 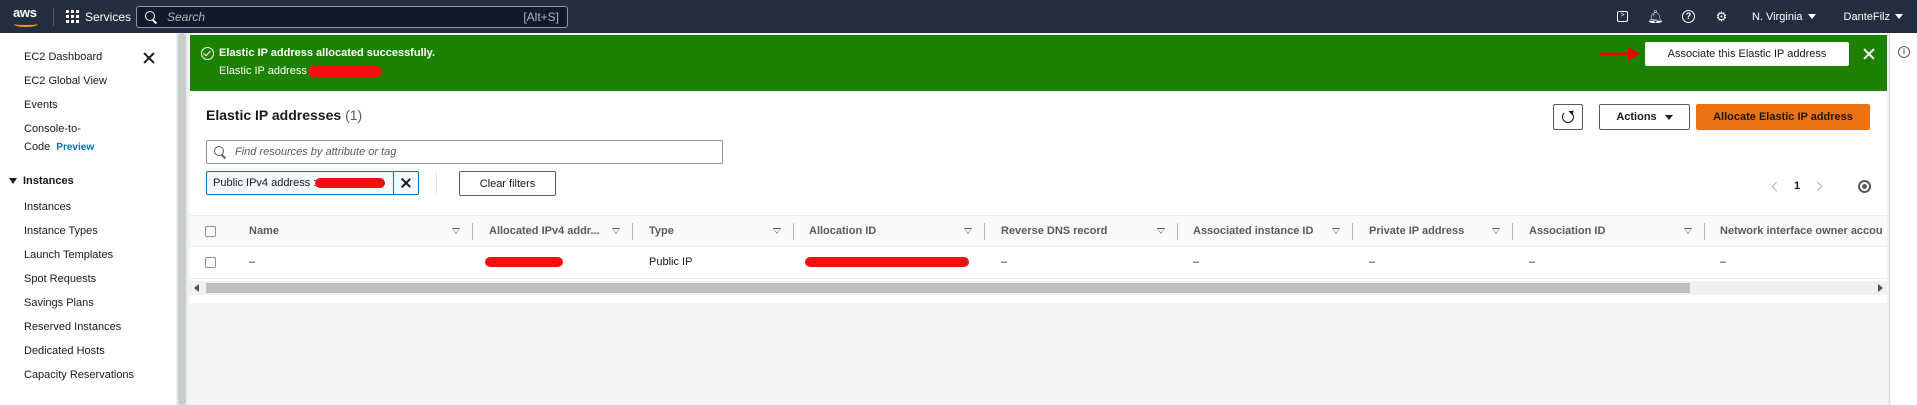 I want to click on sidebar-item-global-view: EC2 Global View, so click(x=65, y=81).